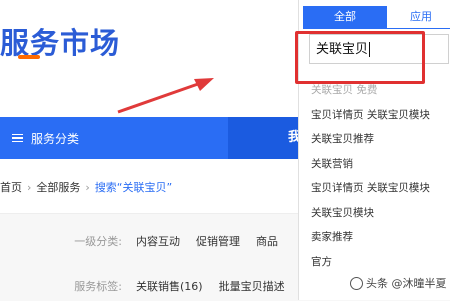 The width and height of the screenshot is (450, 301). What do you see at coordinates (376, 28) in the screenshot?
I see `tabs-underline` at bounding box center [376, 28].